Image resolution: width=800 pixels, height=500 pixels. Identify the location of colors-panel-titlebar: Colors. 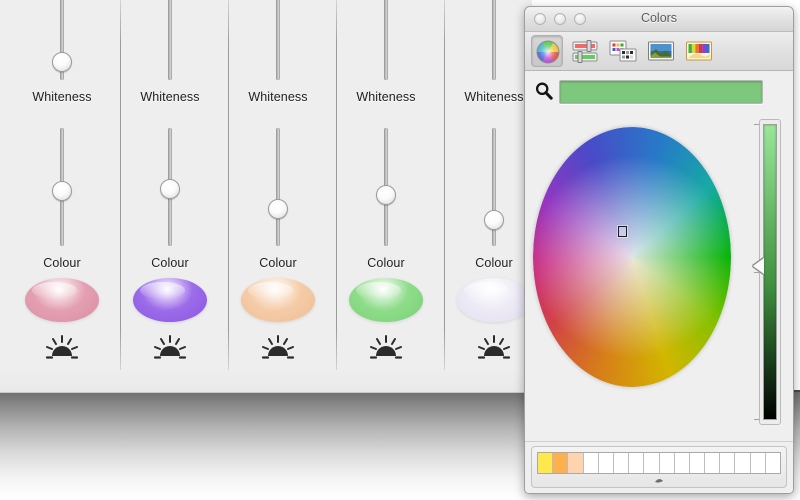
(659, 19).